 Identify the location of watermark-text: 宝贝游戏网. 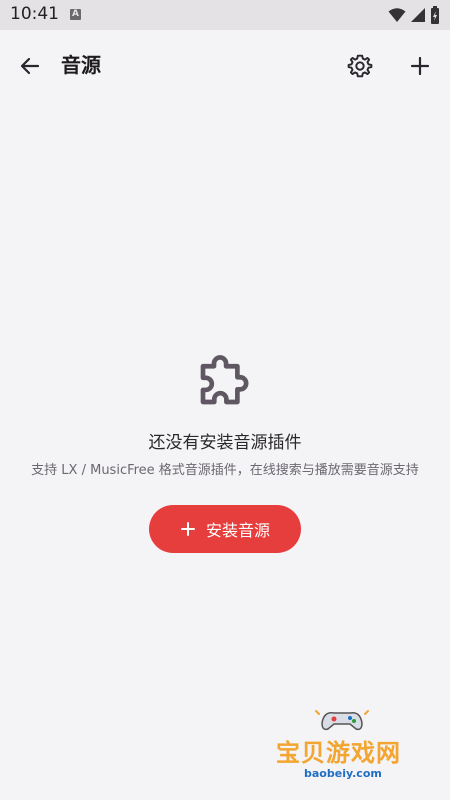
(338, 753).